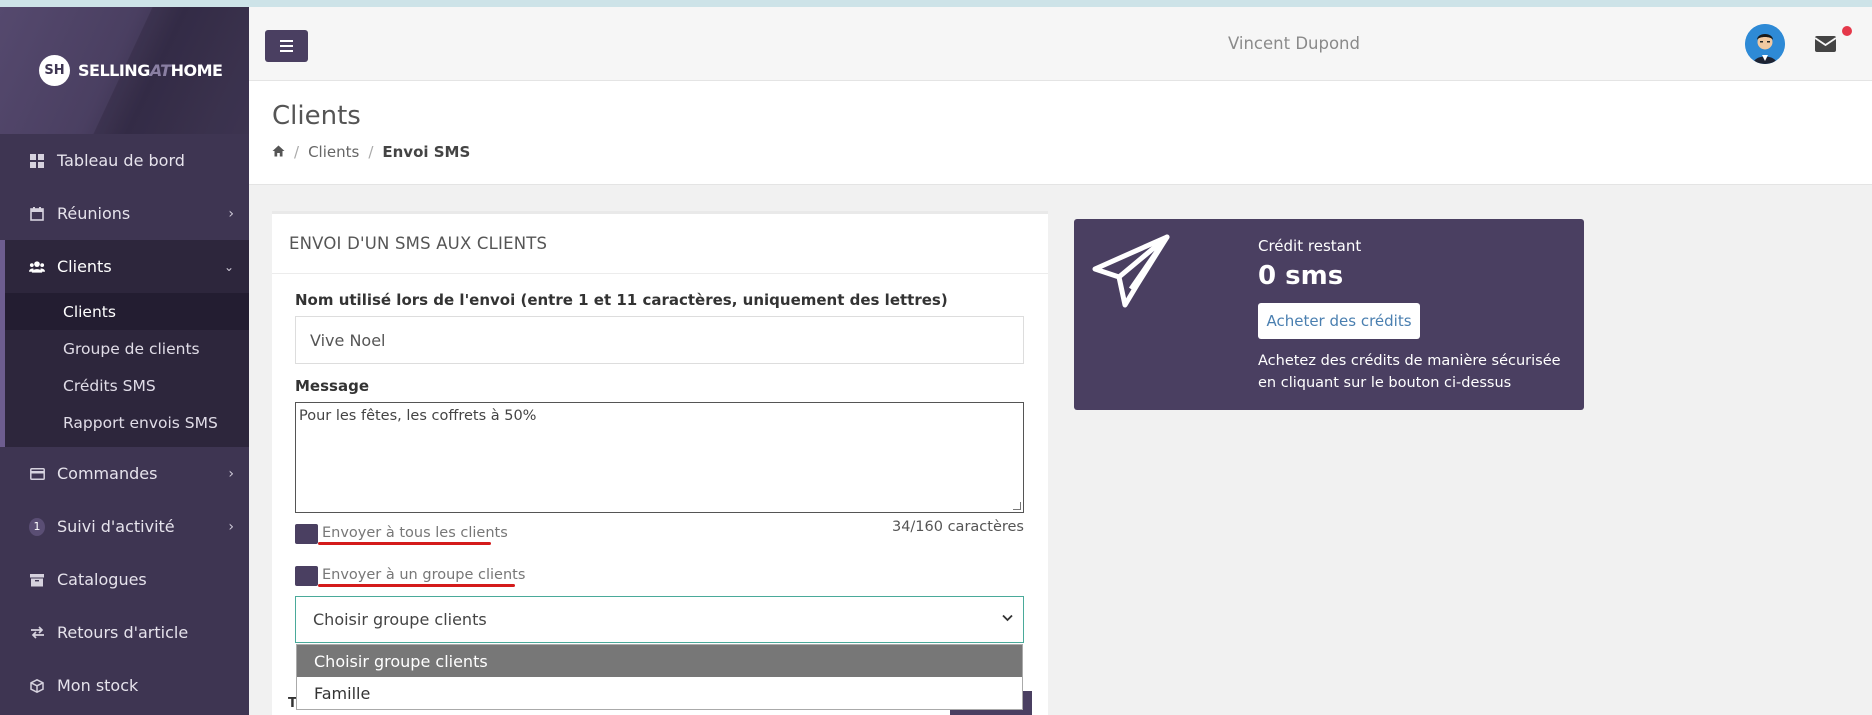 The height and width of the screenshot is (715, 1872). I want to click on hamburger-icon, so click(286, 41).